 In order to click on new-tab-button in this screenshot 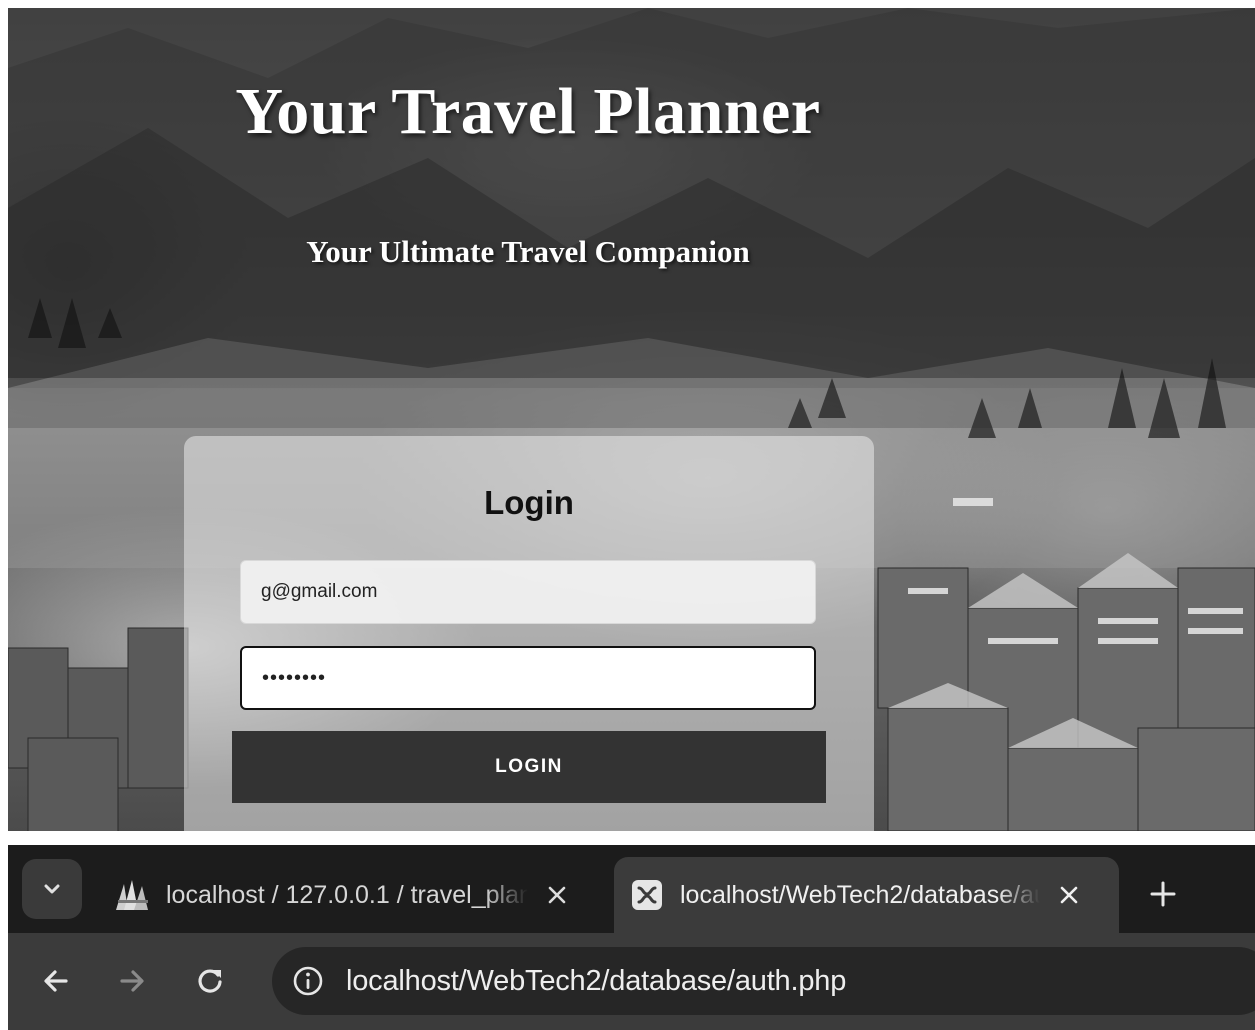, I will do `click(1163, 894)`.